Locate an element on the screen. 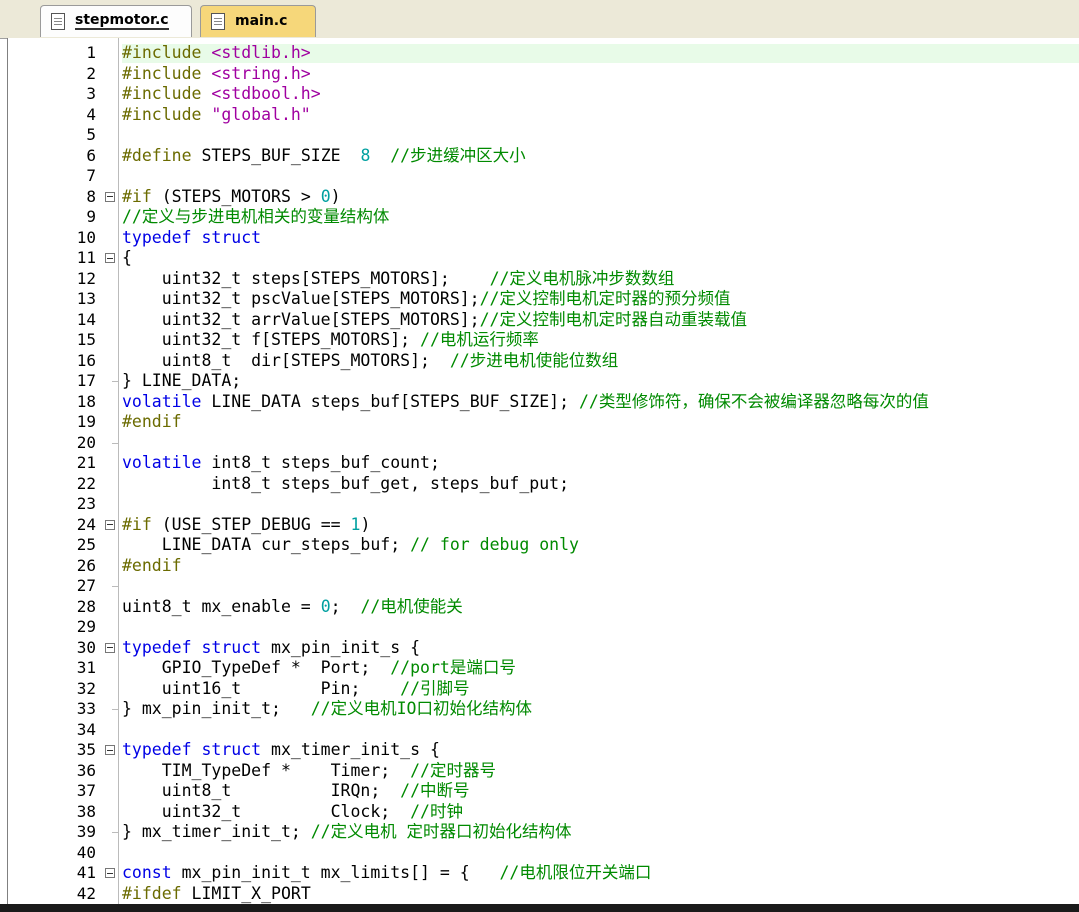  code-line: #if (USE_STEP_DEBUG == 1) is located at coordinates (246, 525).